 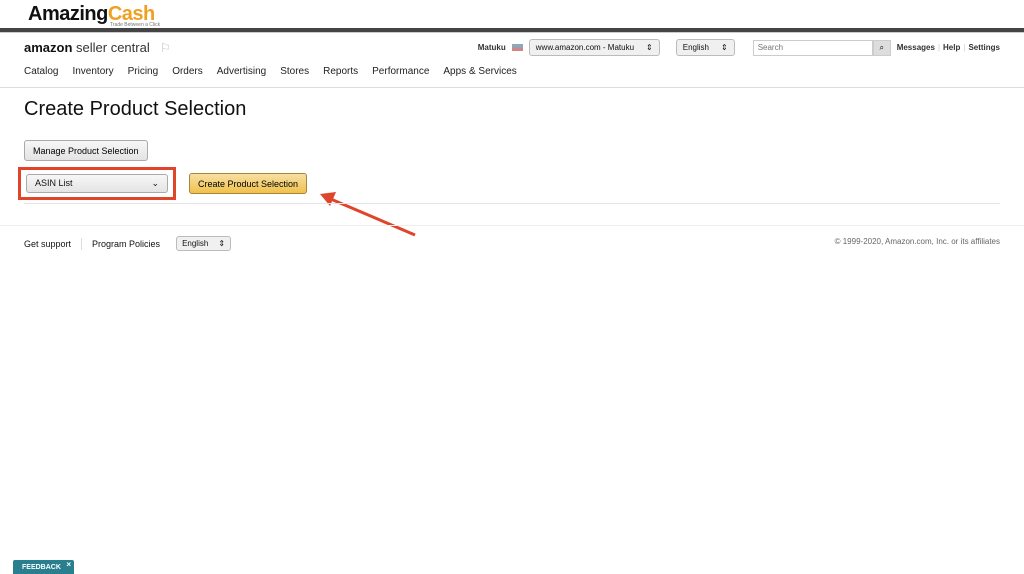 What do you see at coordinates (143, 76) in the screenshot?
I see `nav-pricing: Pricing` at bounding box center [143, 76].